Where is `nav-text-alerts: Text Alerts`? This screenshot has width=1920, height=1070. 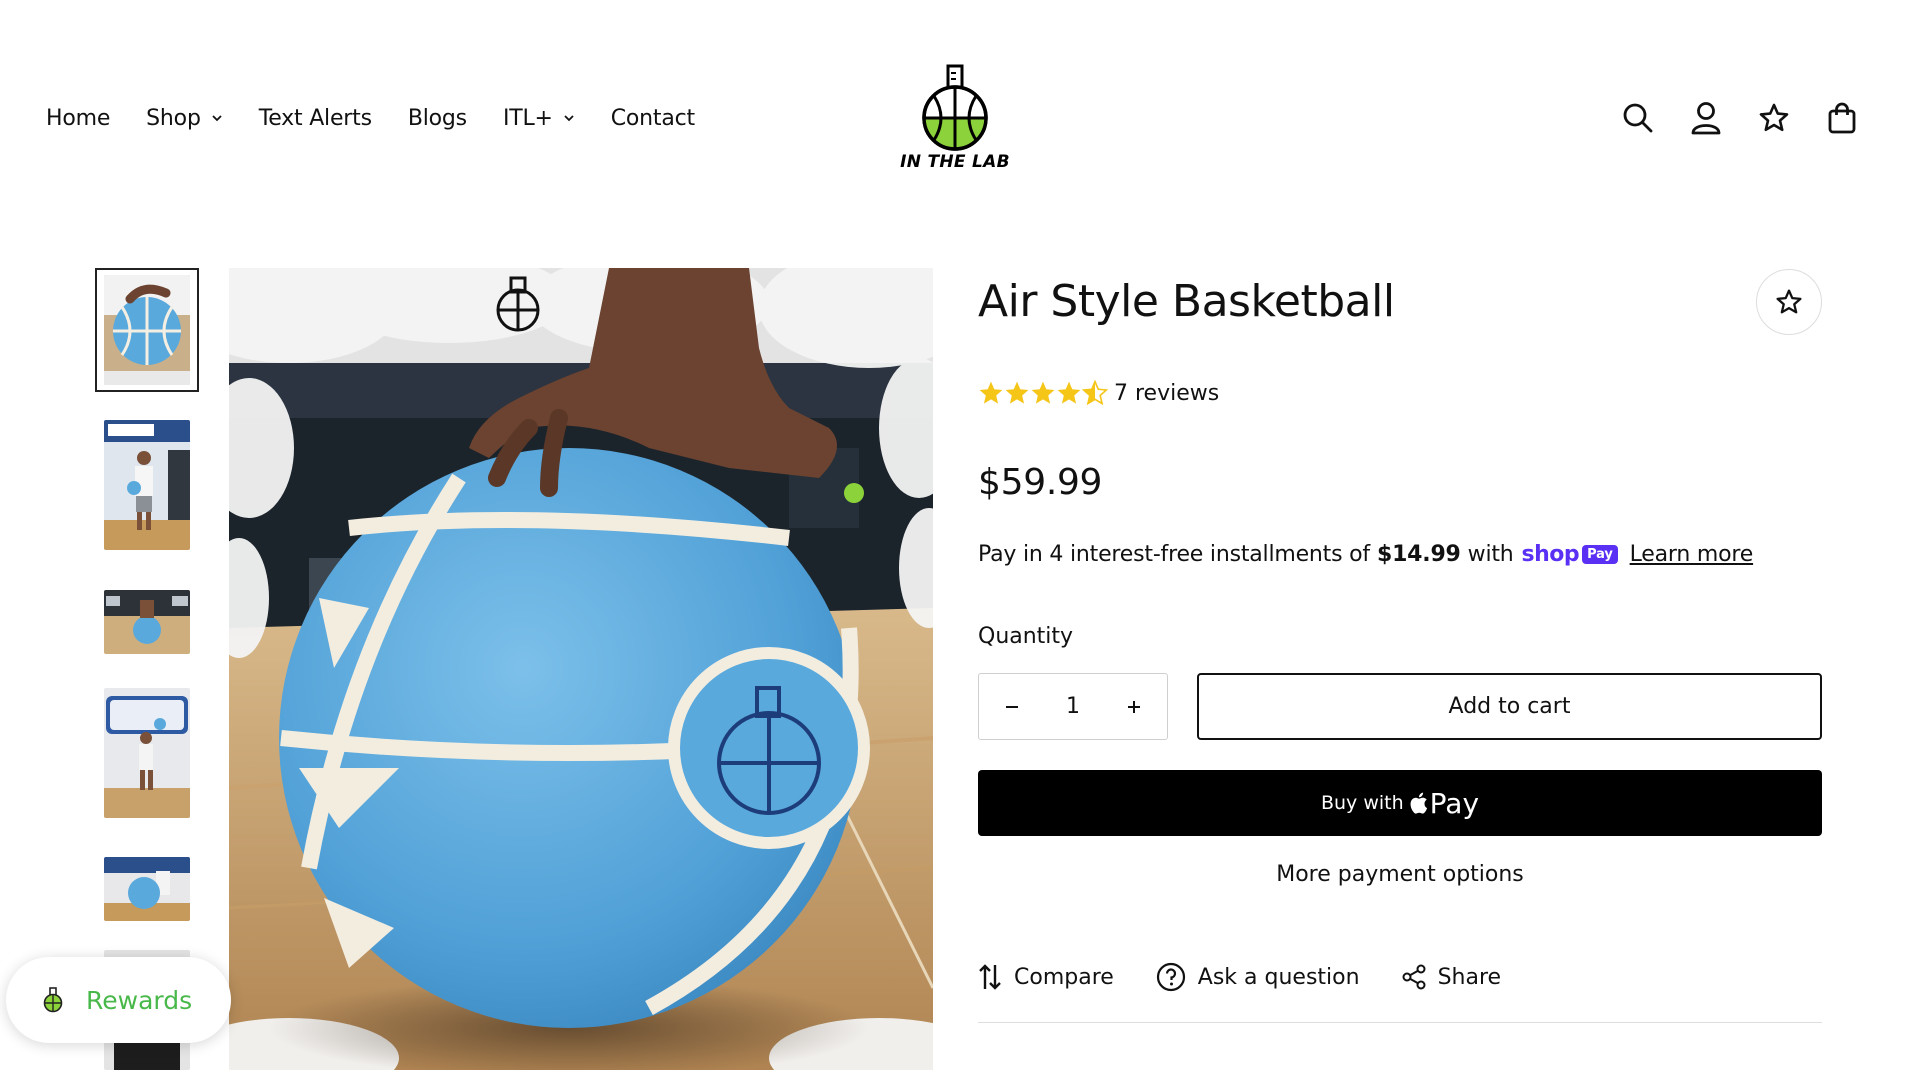
nav-text-alerts: Text Alerts is located at coordinates (315, 118).